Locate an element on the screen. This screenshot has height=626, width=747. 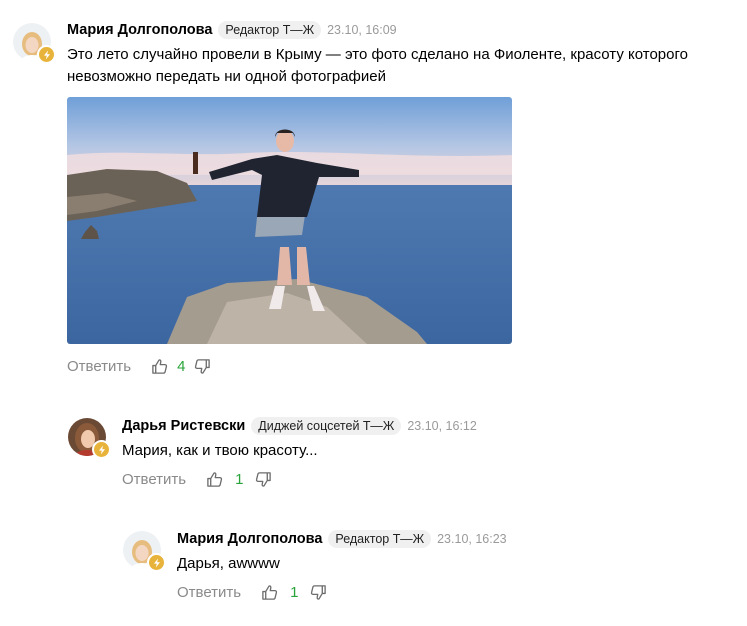
author-name: Дарья Ристевски is located at coordinates (183, 426).